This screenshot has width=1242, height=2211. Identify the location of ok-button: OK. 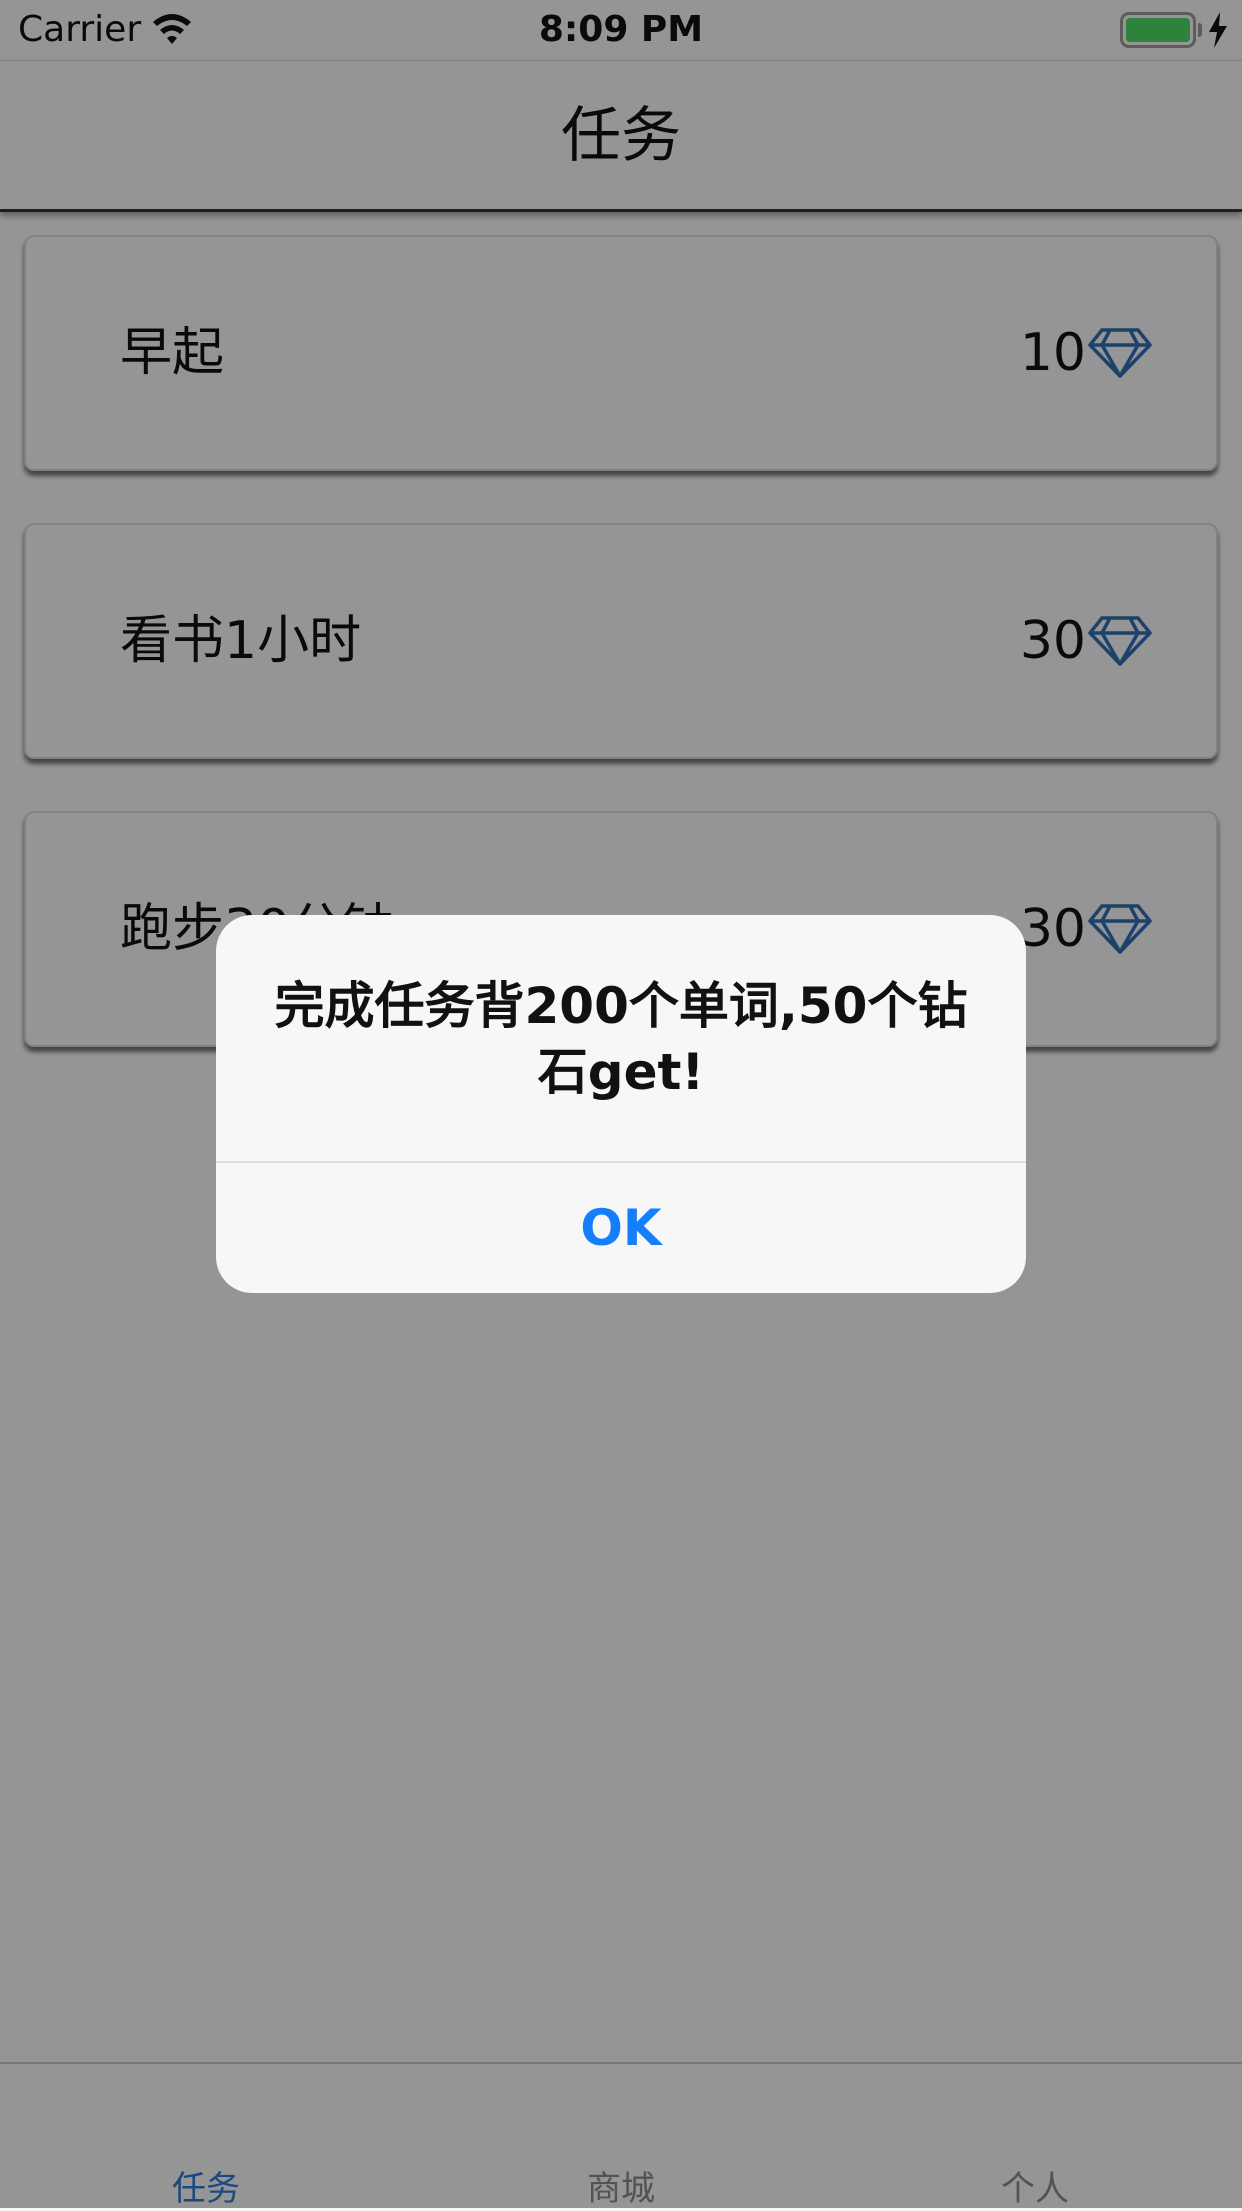
(621, 1228).